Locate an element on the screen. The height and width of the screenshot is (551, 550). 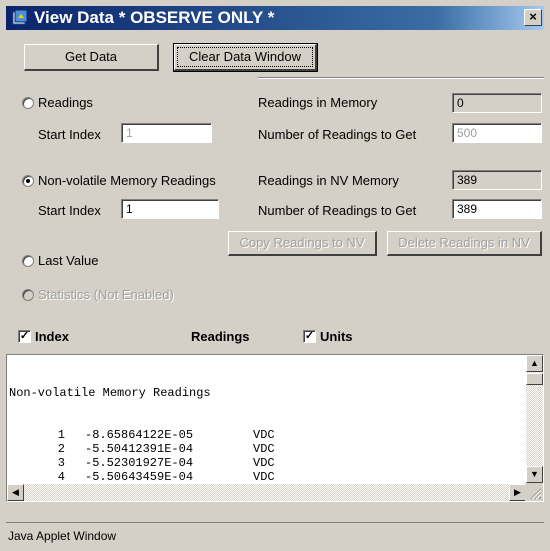
status-bar: Java Applet Window is located at coordinates (275, 534).